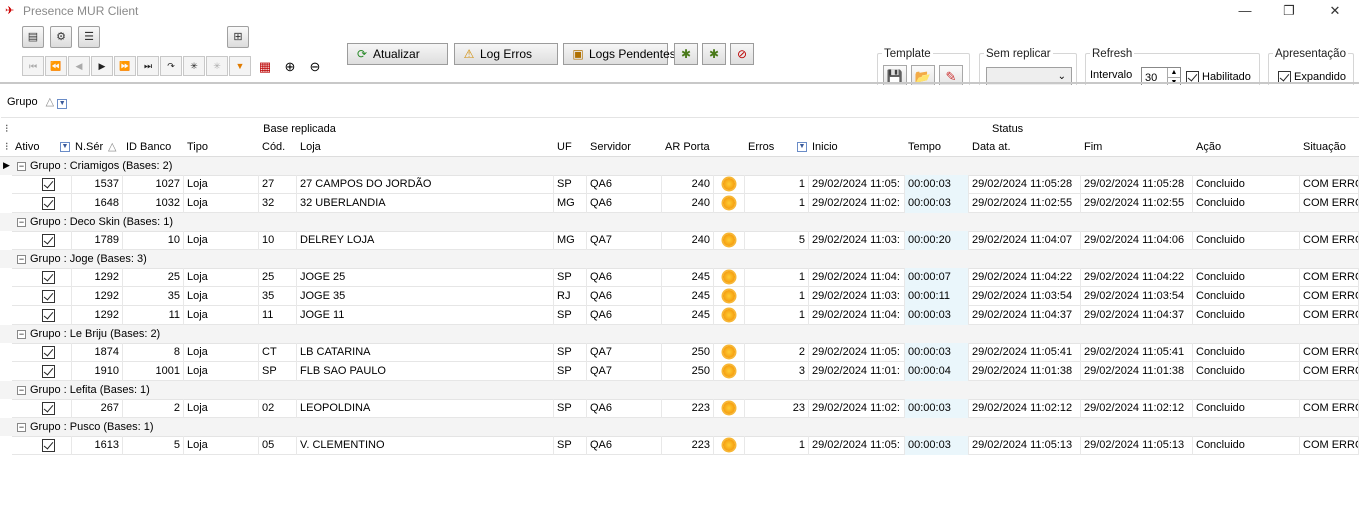  Describe the element at coordinates (238, 37) in the screenshot. I see `network-icon: ⊞` at that location.